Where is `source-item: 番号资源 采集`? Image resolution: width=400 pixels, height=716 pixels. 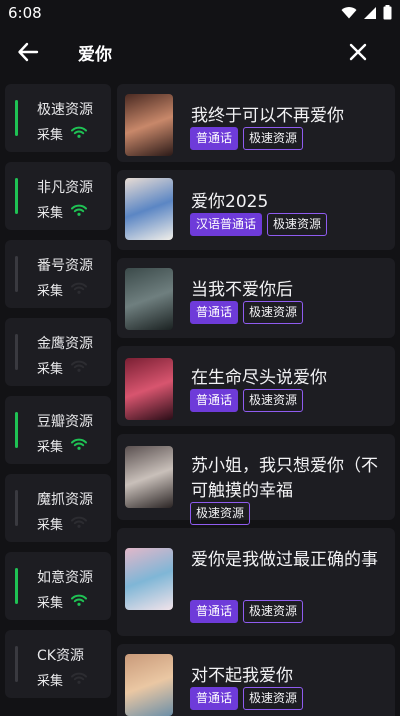
source-item: 番号资源 采集 is located at coordinates (58, 274).